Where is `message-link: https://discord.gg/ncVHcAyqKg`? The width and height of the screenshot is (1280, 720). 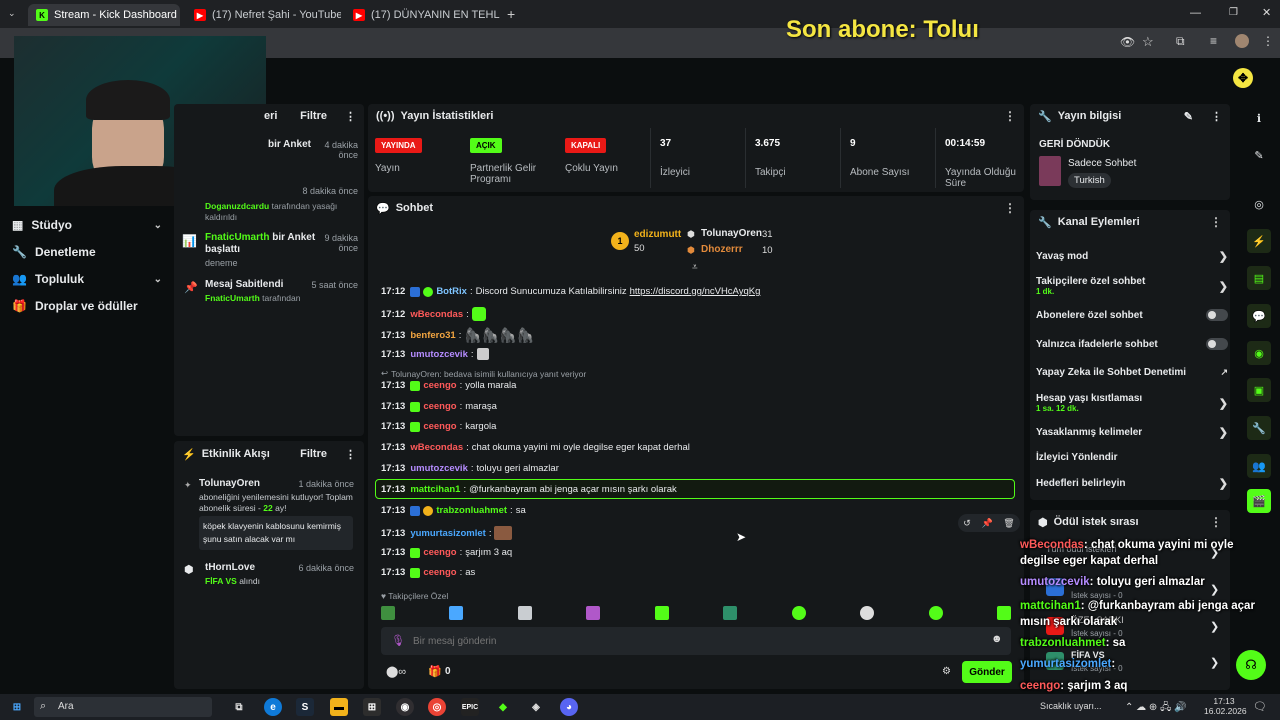 message-link: https://discord.gg/ncVHcAyqKg is located at coordinates (695, 291).